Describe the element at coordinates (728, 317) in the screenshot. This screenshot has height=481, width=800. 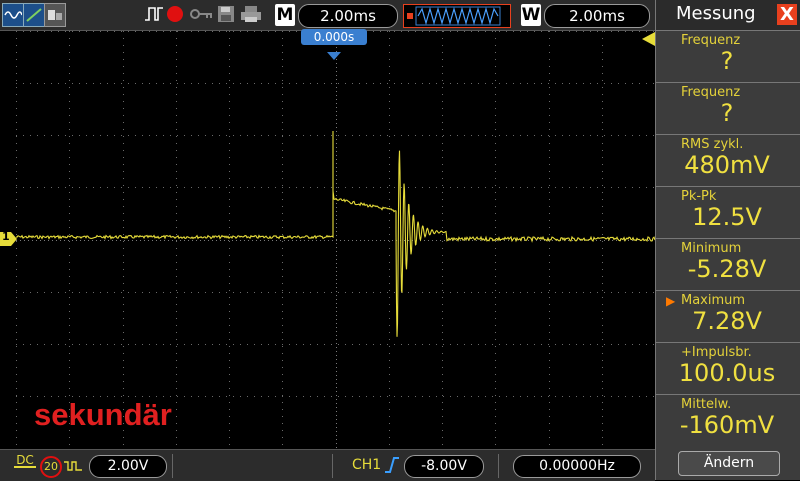
I see `measurement-slot-6: ▶ Maximum 7.28V` at that location.